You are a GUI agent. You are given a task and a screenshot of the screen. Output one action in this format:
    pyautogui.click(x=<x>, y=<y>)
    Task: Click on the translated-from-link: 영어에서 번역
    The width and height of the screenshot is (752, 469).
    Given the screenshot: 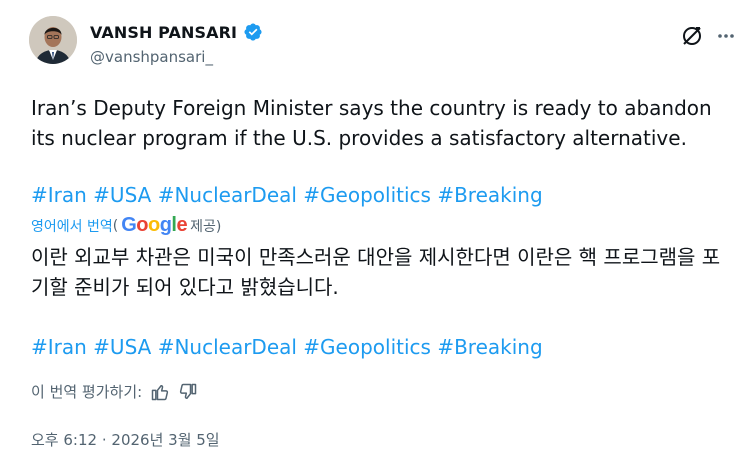 What is the action you would take?
    pyautogui.click(x=72, y=226)
    